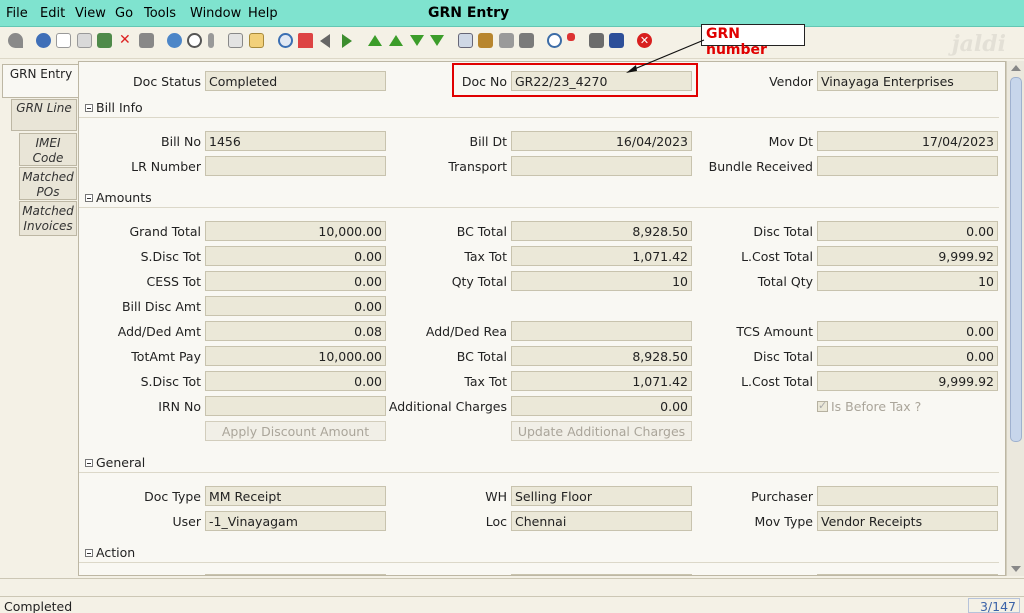  I want to click on total-qty-field: 10, so click(907, 281).